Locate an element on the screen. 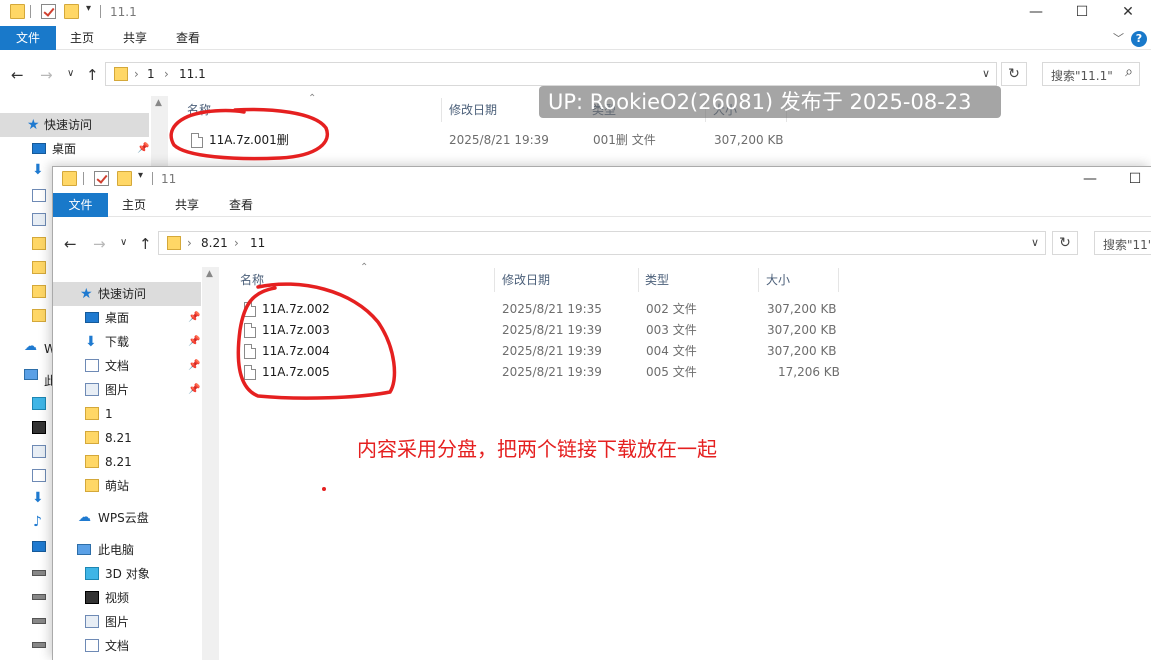 The width and height of the screenshot is (1151, 660). breadcrumb-item: 11 is located at coordinates (257, 243).